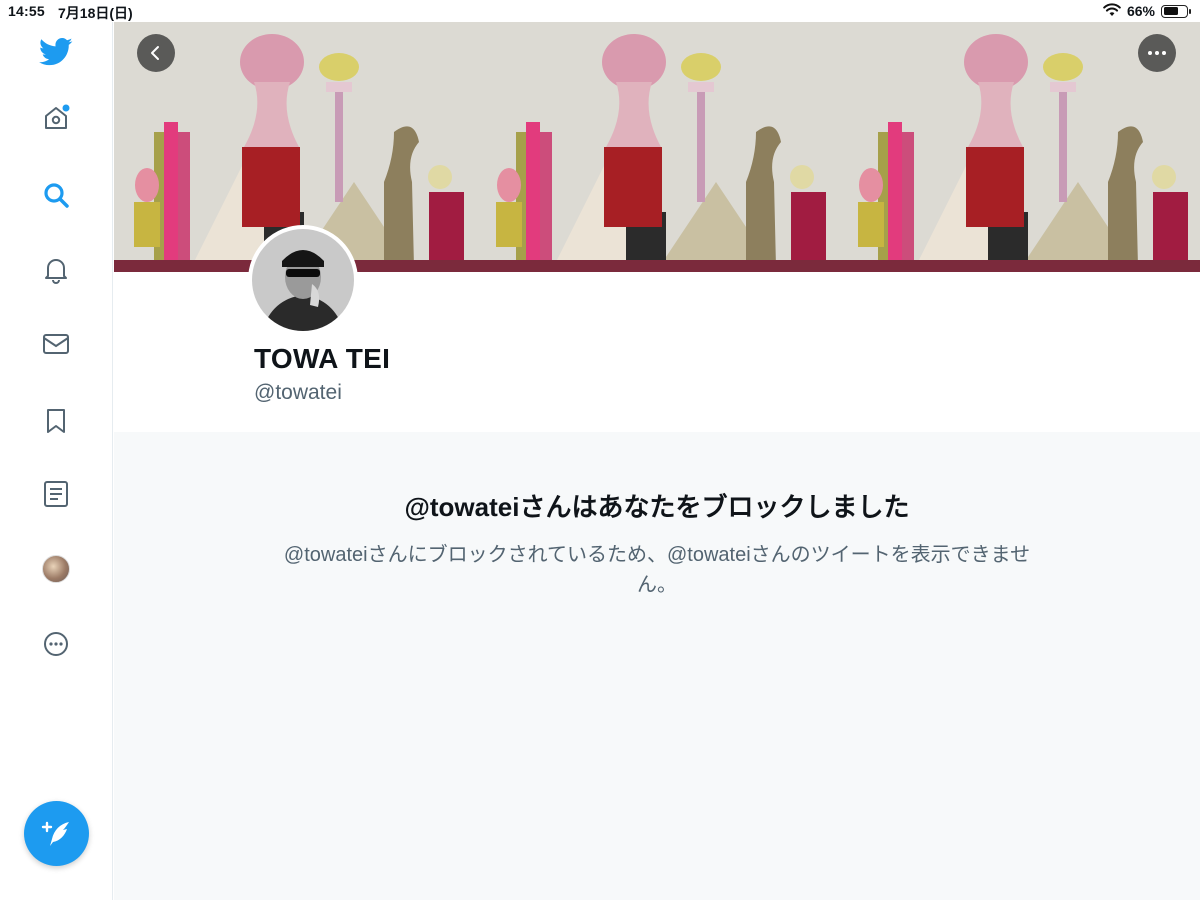 This screenshot has height=900, width=1200. I want to click on bell-icon, so click(56, 270).